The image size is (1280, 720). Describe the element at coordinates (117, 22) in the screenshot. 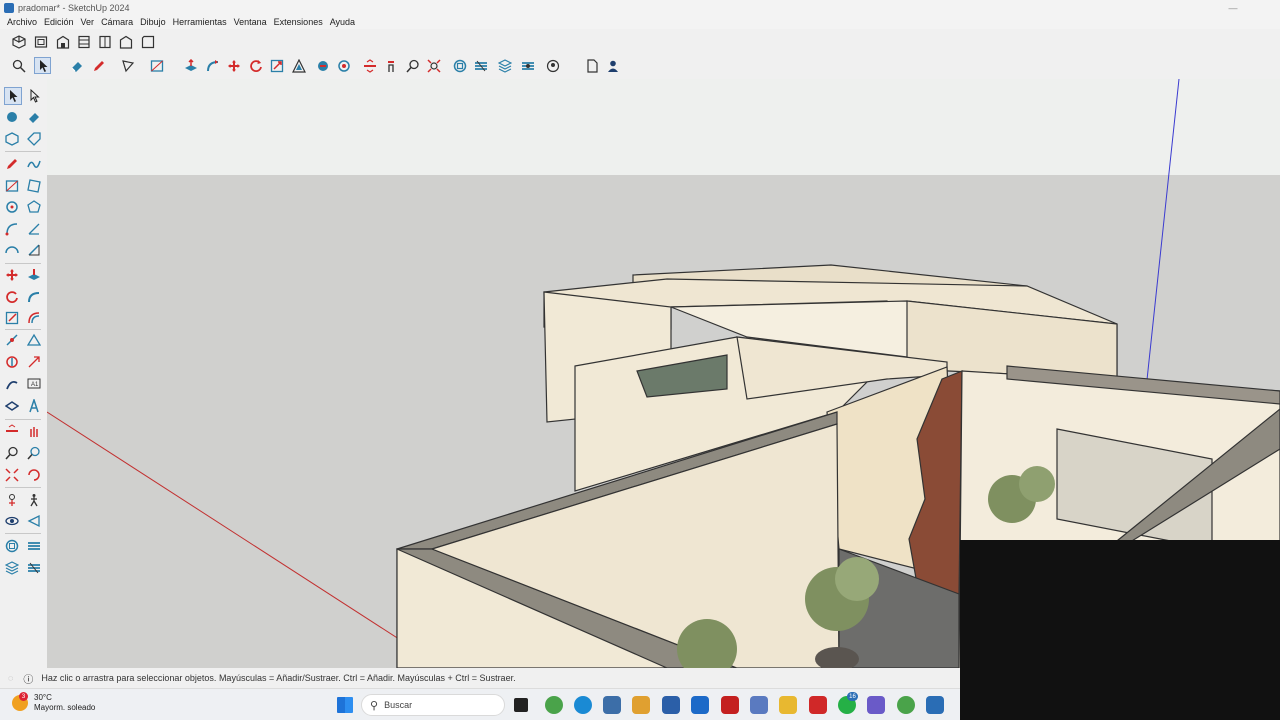

I see `menu-camara: Cámara` at that location.